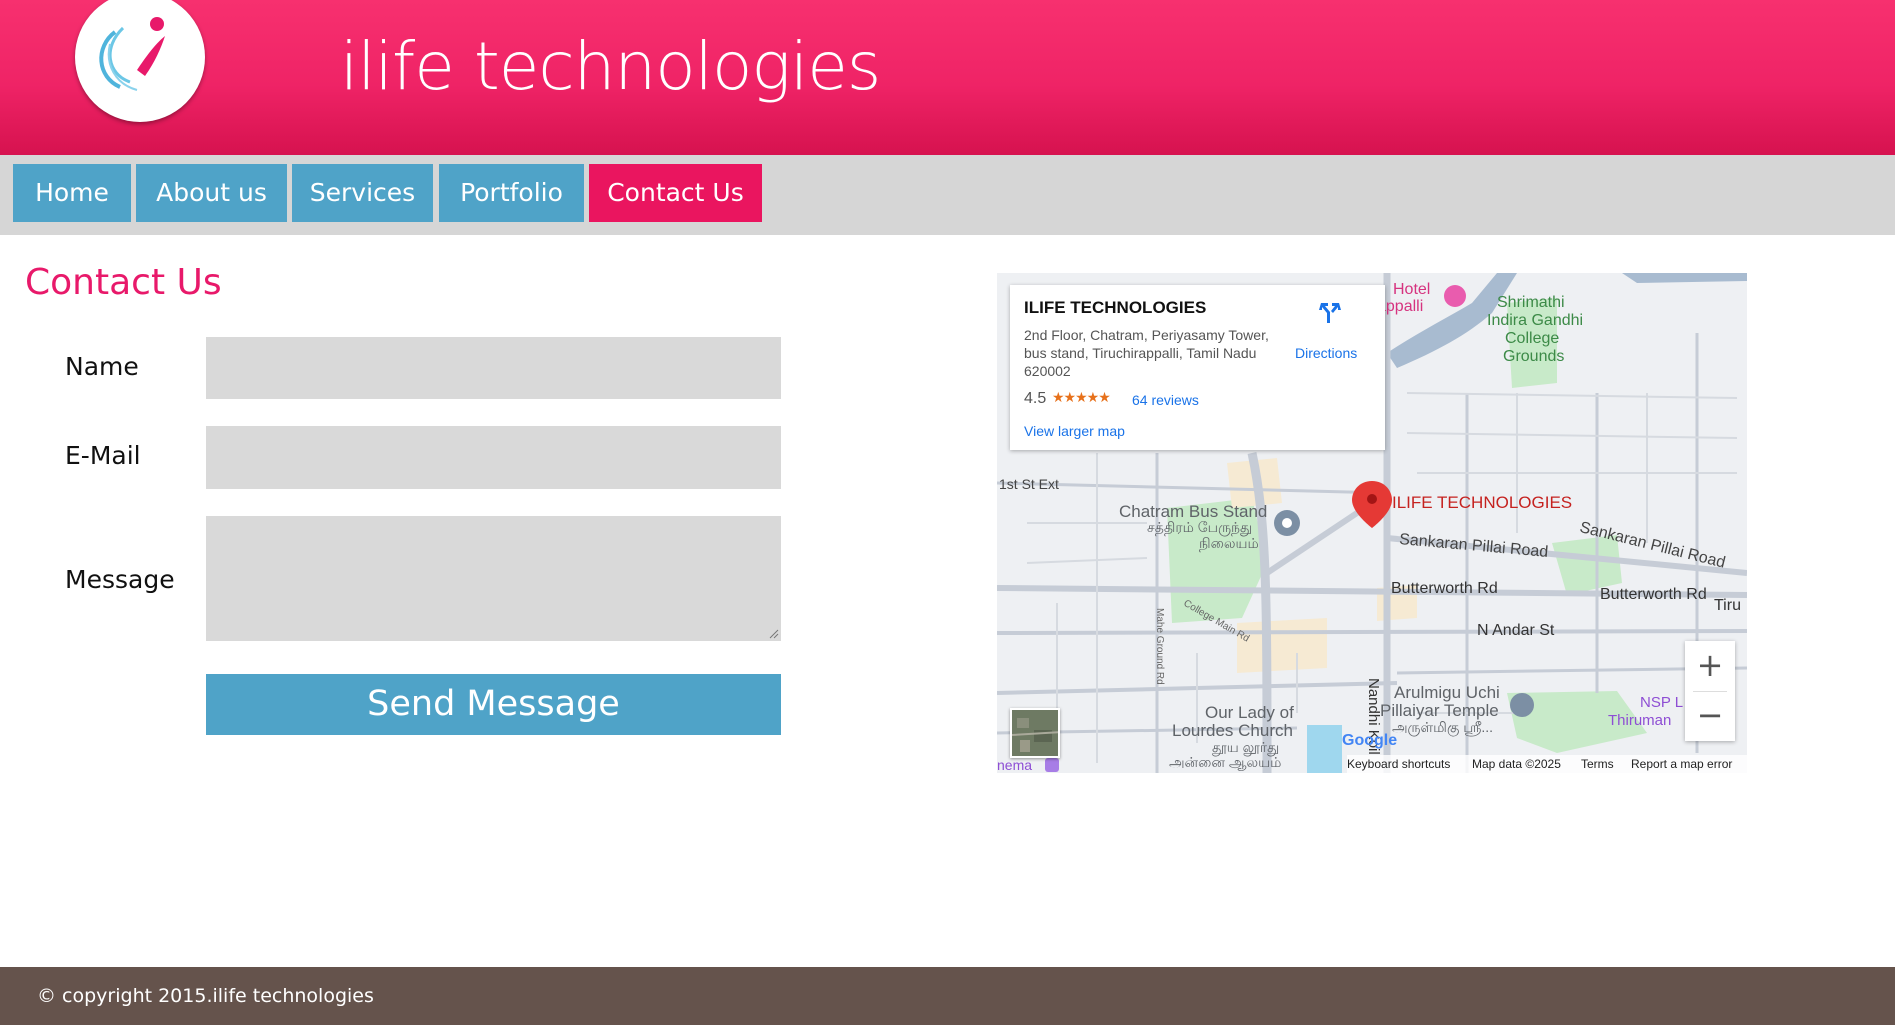 The height and width of the screenshot is (1025, 1895). Describe the element at coordinates (1531, 302) in the screenshot. I see `map-label-college-1: Shrimathi` at that location.